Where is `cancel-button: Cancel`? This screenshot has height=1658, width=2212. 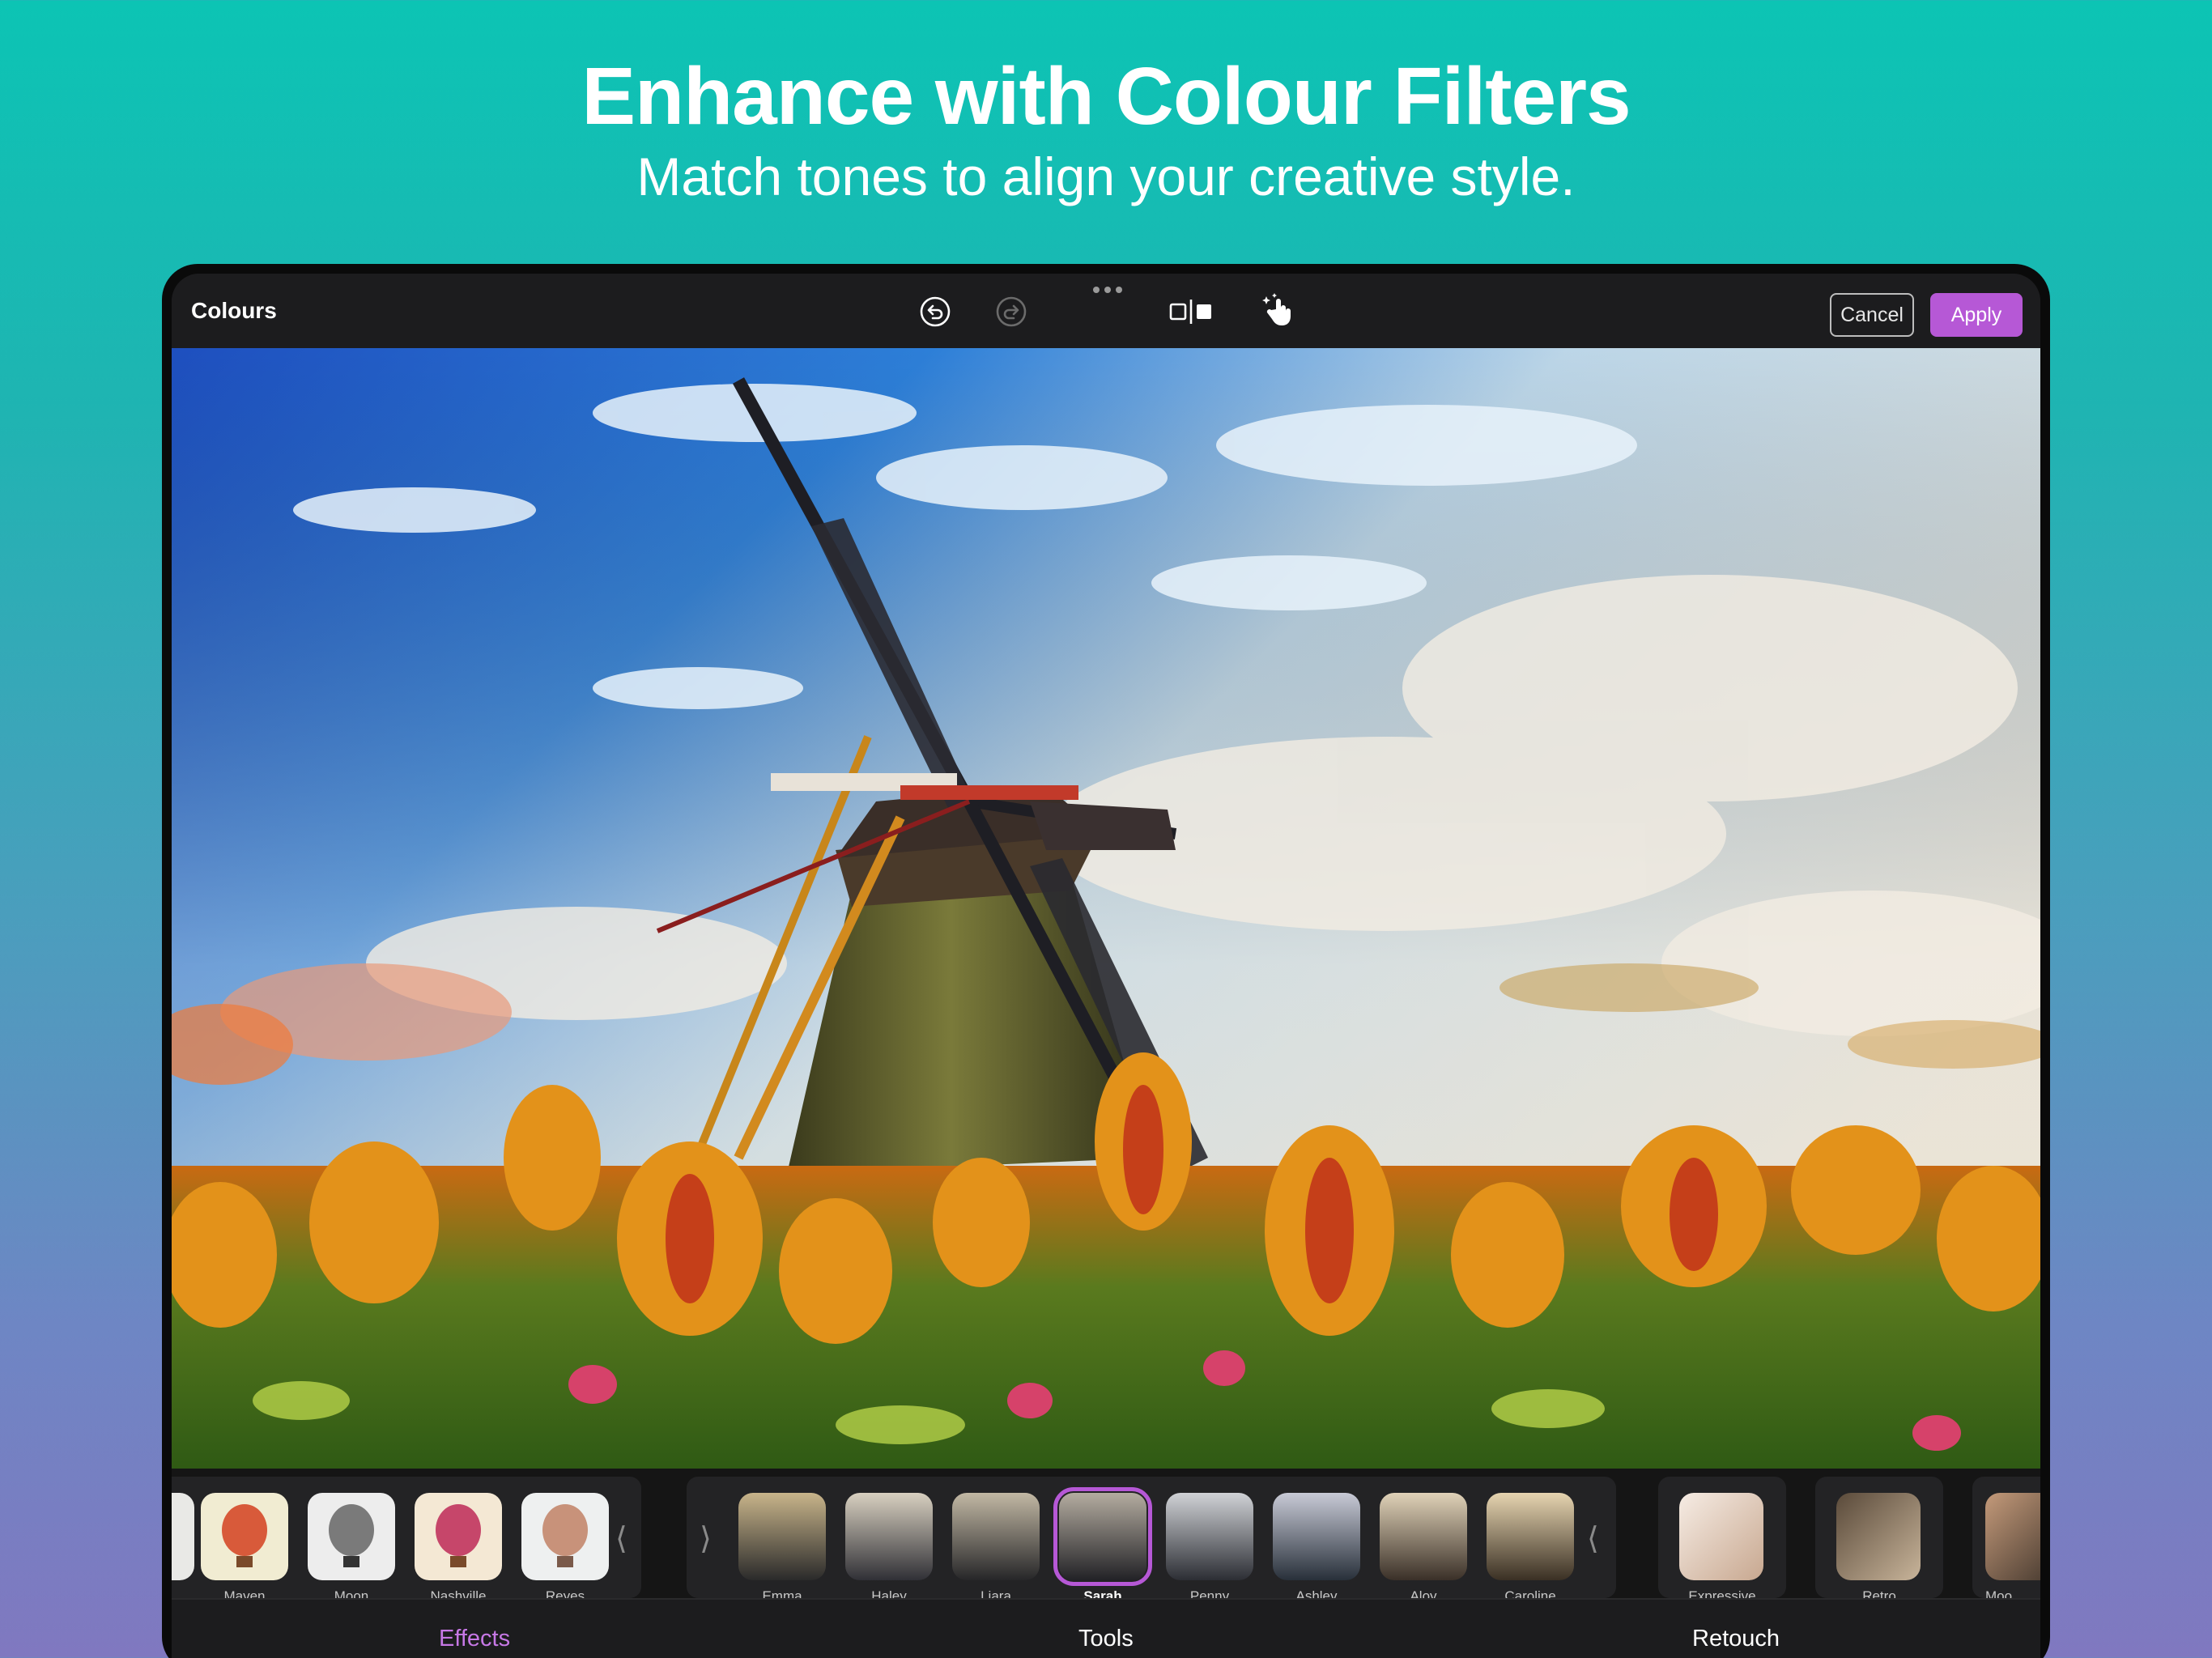
cancel-button: Cancel is located at coordinates (1872, 315).